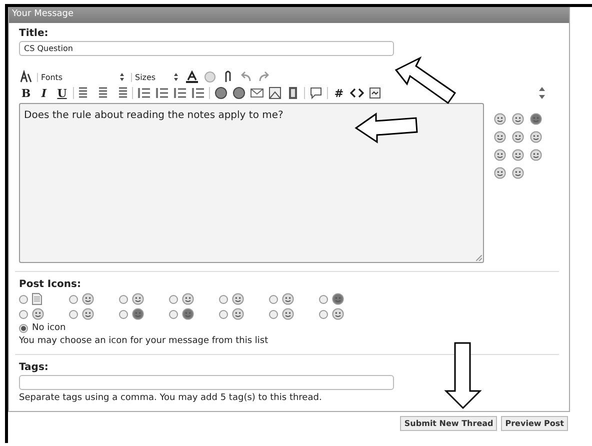 The image size is (592, 446). Describe the element at coordinates (34, 33) in the screenshot. I see `title-label: Title:` at that location.